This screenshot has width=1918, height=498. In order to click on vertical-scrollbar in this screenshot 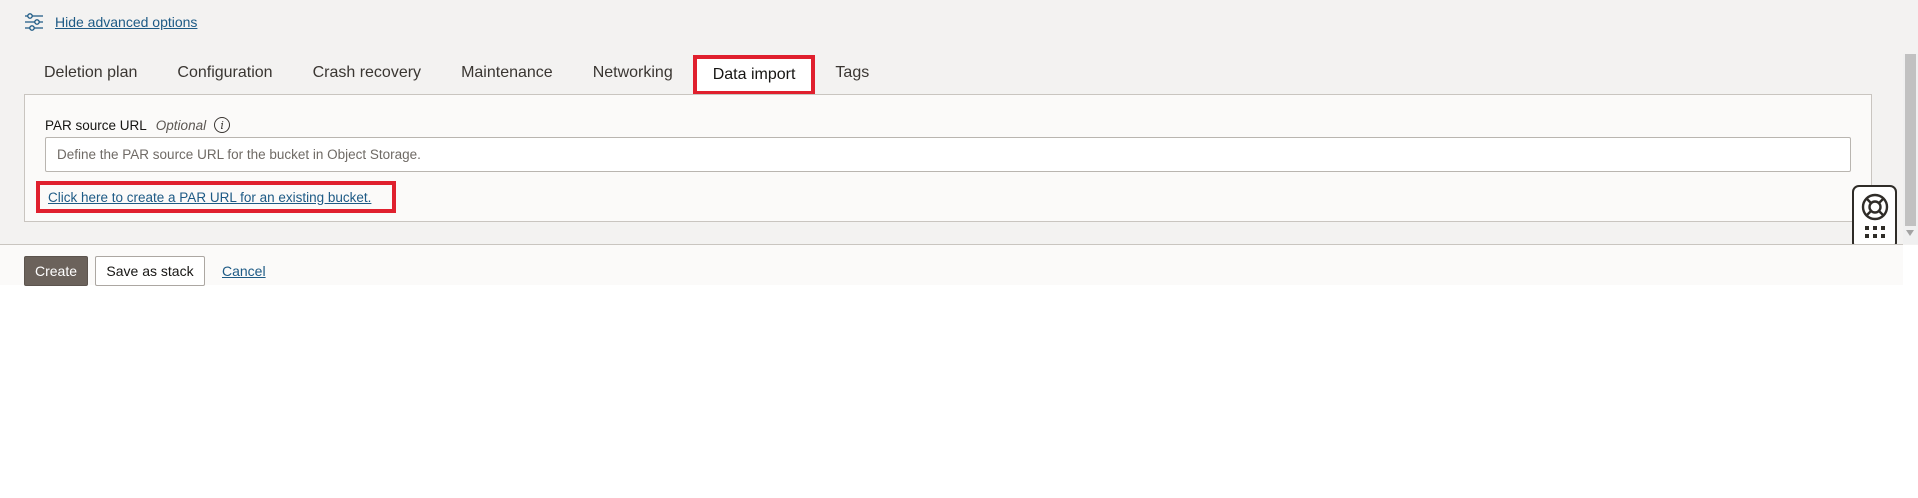, I will do `click(1910, 149)`.